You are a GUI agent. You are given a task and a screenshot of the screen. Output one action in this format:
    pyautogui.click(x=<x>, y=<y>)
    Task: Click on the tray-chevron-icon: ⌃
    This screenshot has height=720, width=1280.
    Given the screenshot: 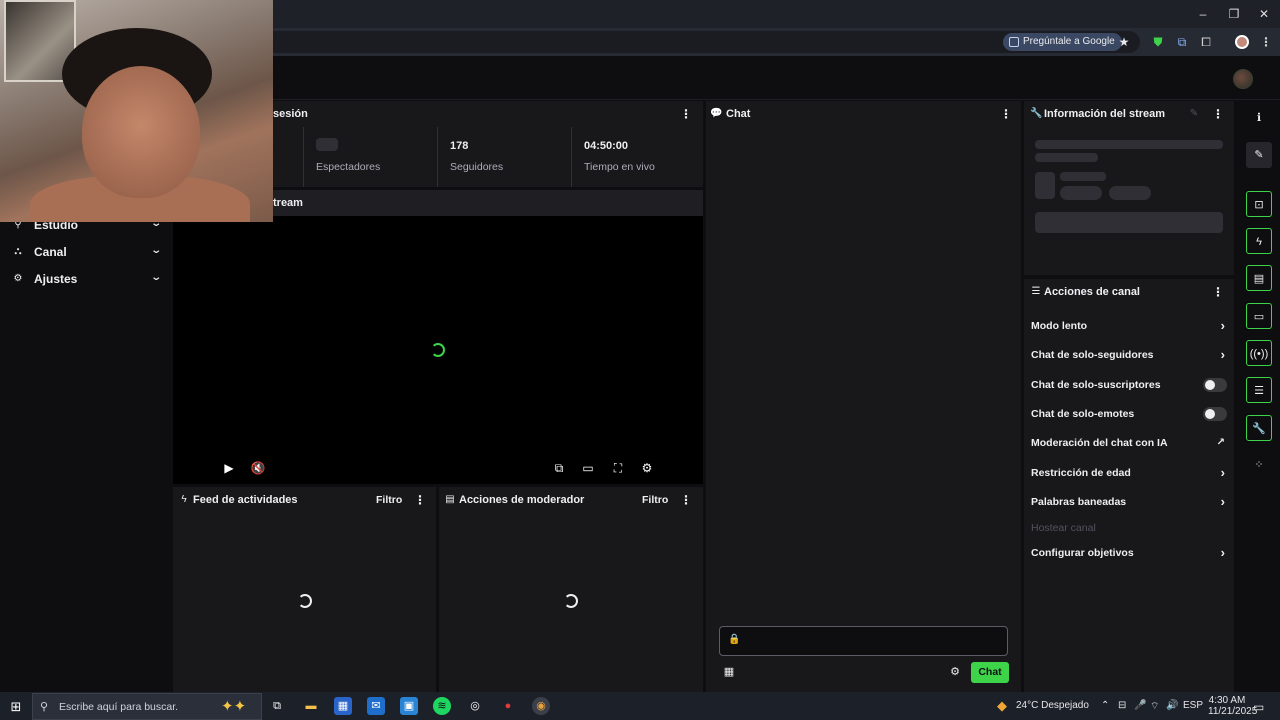 What is the action you would take?
    pyautogui.click(x=1105, y=705)
    